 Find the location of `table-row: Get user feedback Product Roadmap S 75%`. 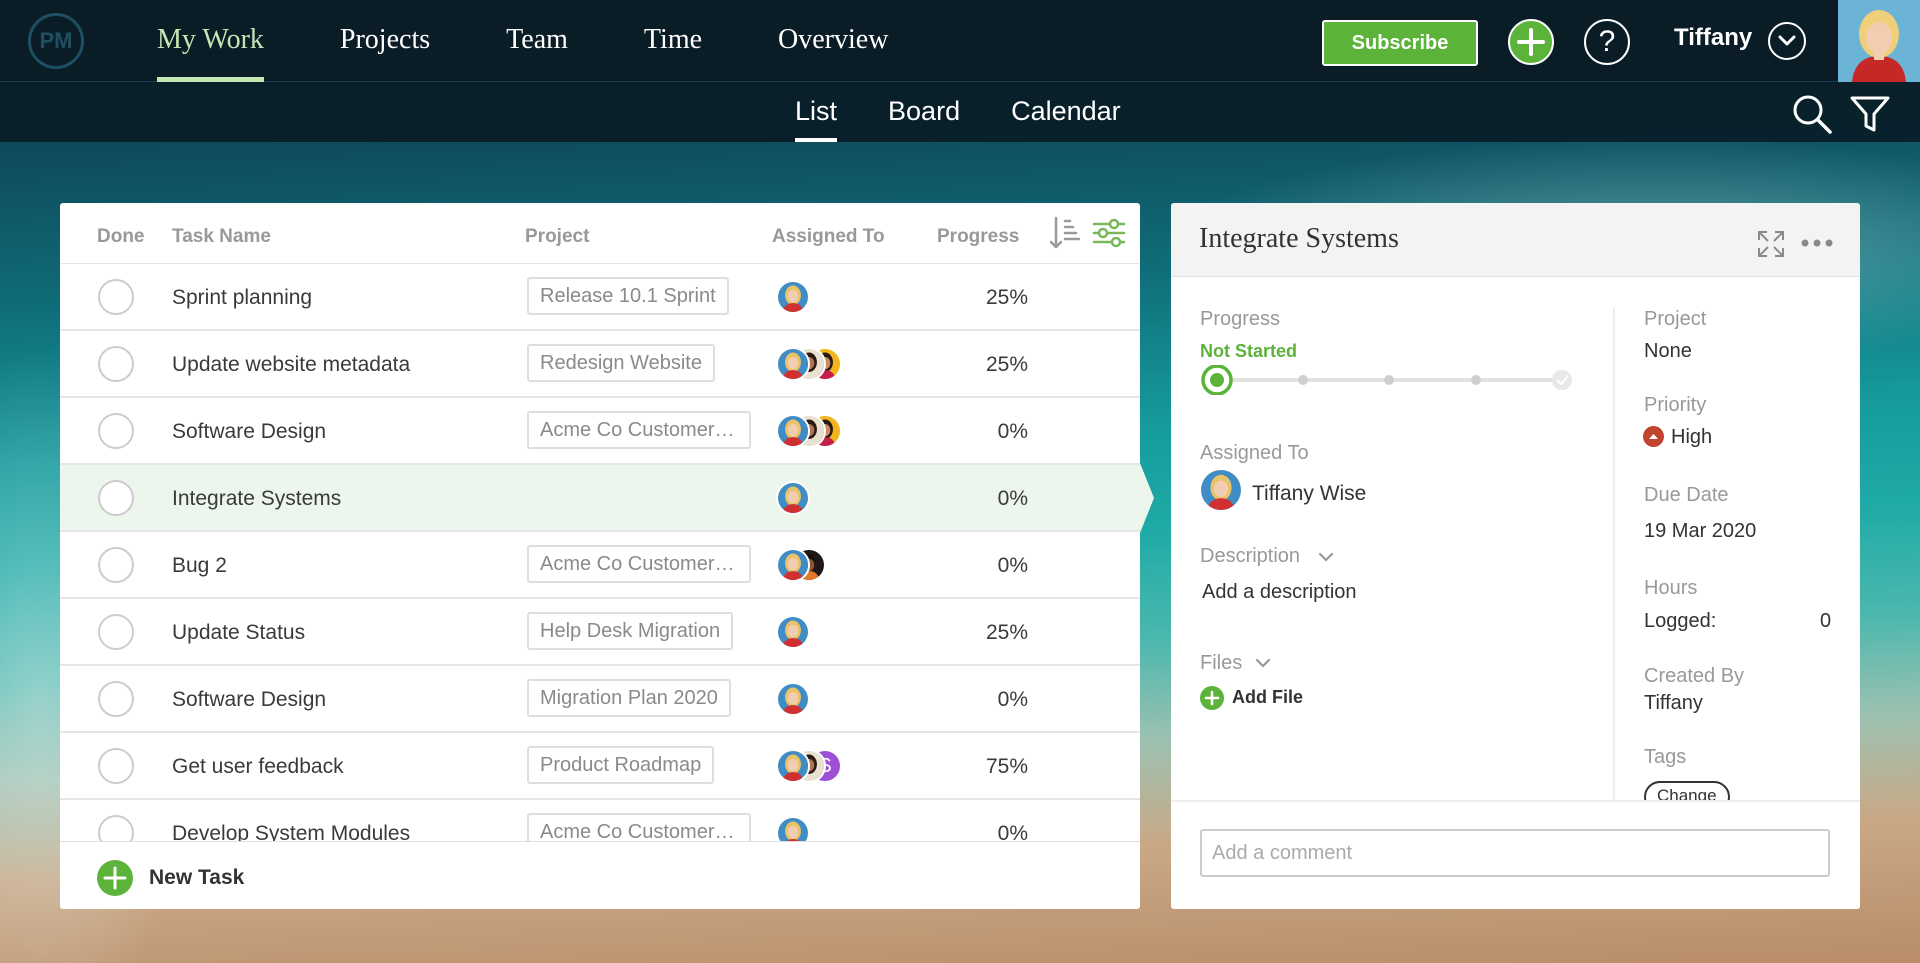

table-row: Get user feedback Product Roadmap S 75% is located at coordinates (600, 766).